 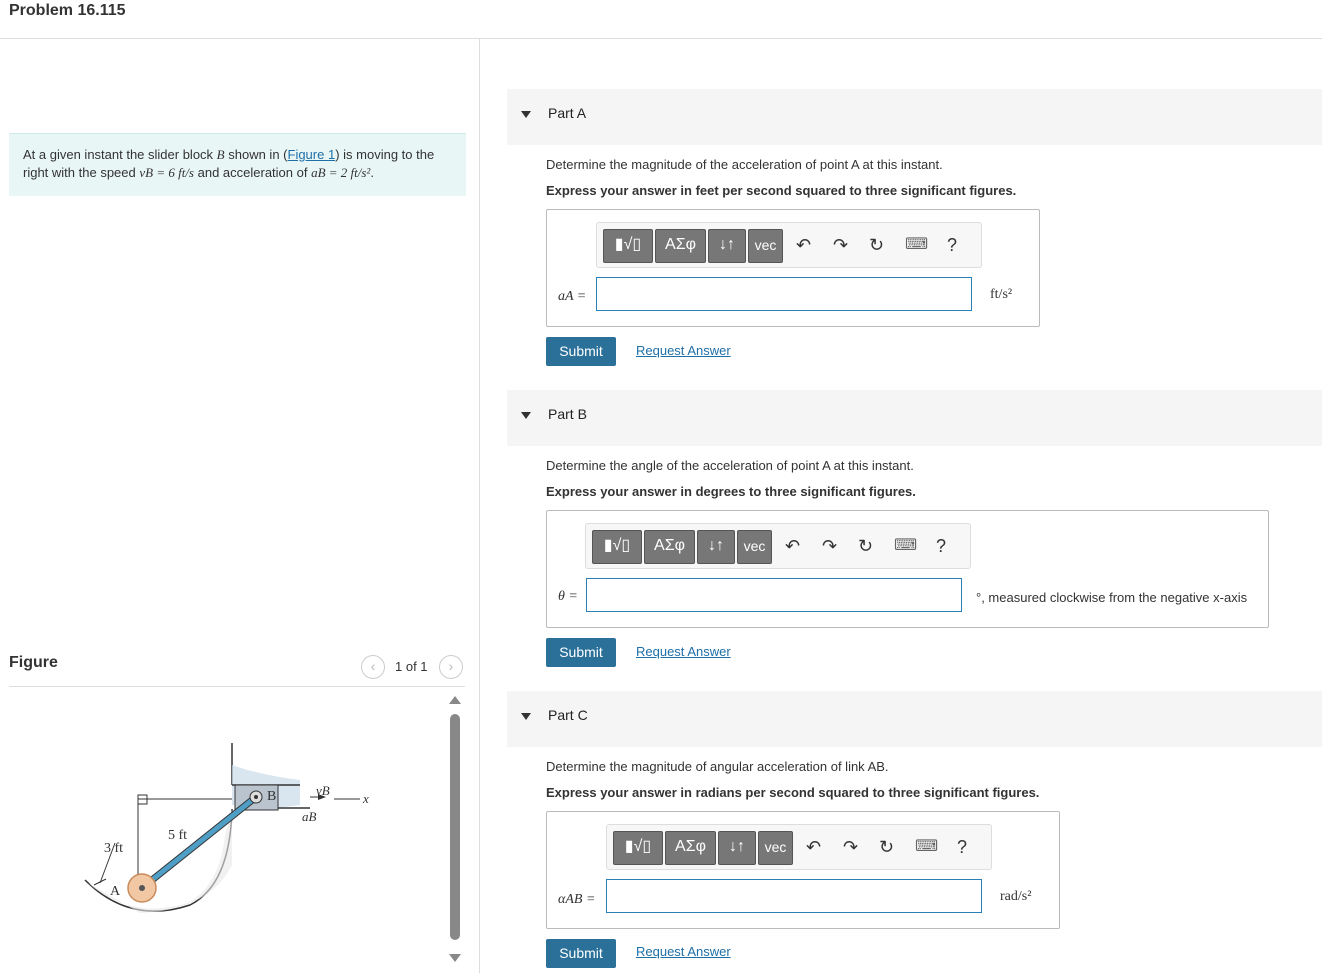 What do you see at coordinates (120, 154) in the screenshot?
I see `problem-text-1: At a given instant the slider block` at bounding box center [120, 154].